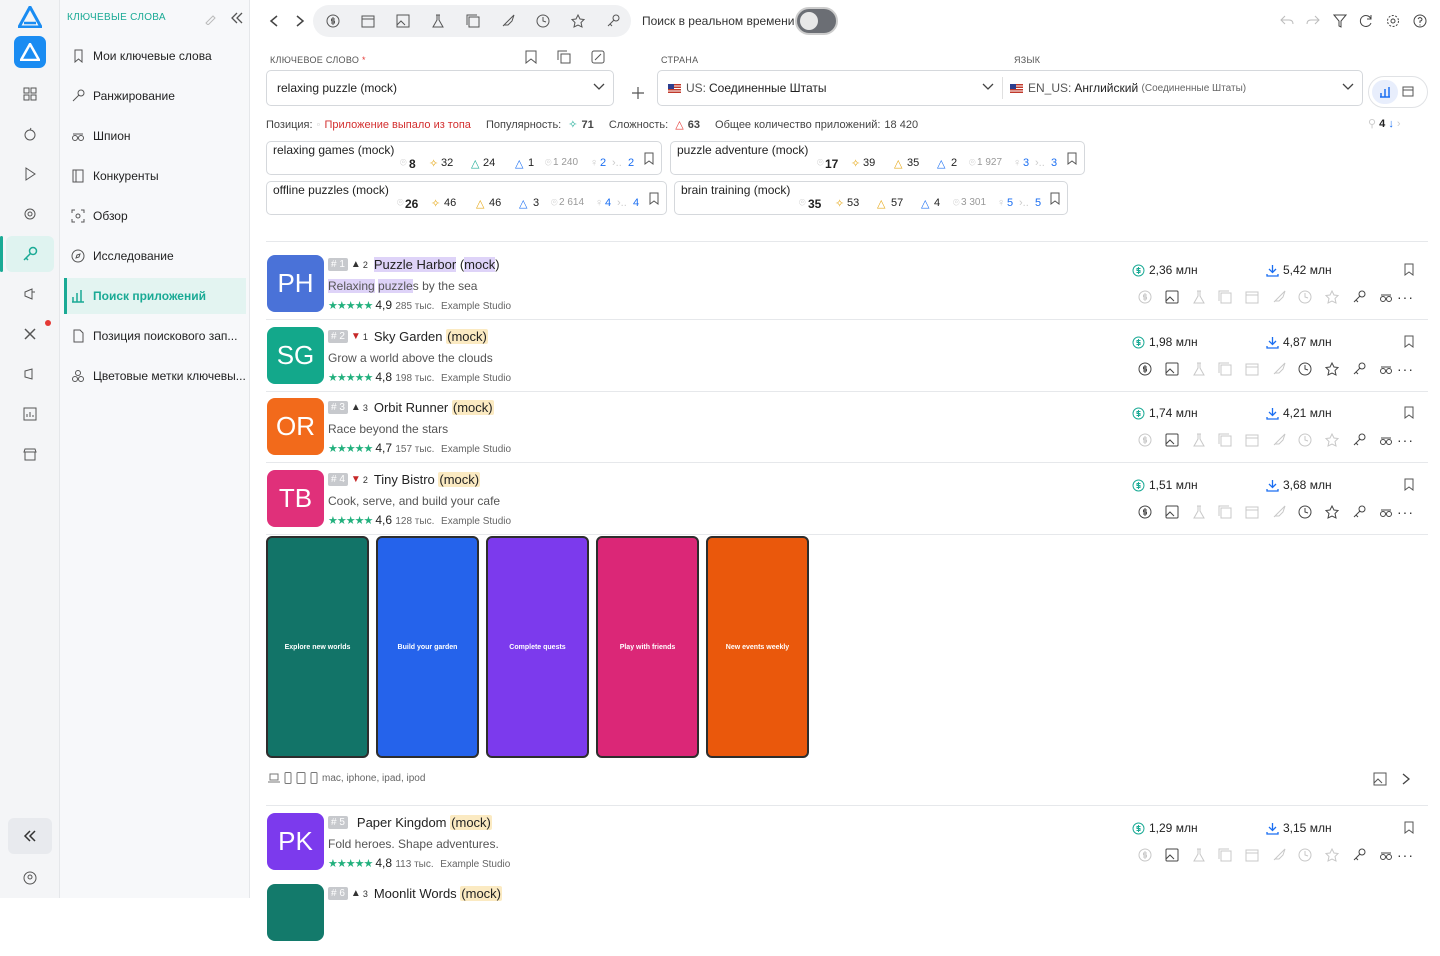 The height and width of the screenshot is (956, 1440). Describe the element at coordinates (1391, 124) in the screenshot. I see `arrow-down-icon: ↓` at that location.